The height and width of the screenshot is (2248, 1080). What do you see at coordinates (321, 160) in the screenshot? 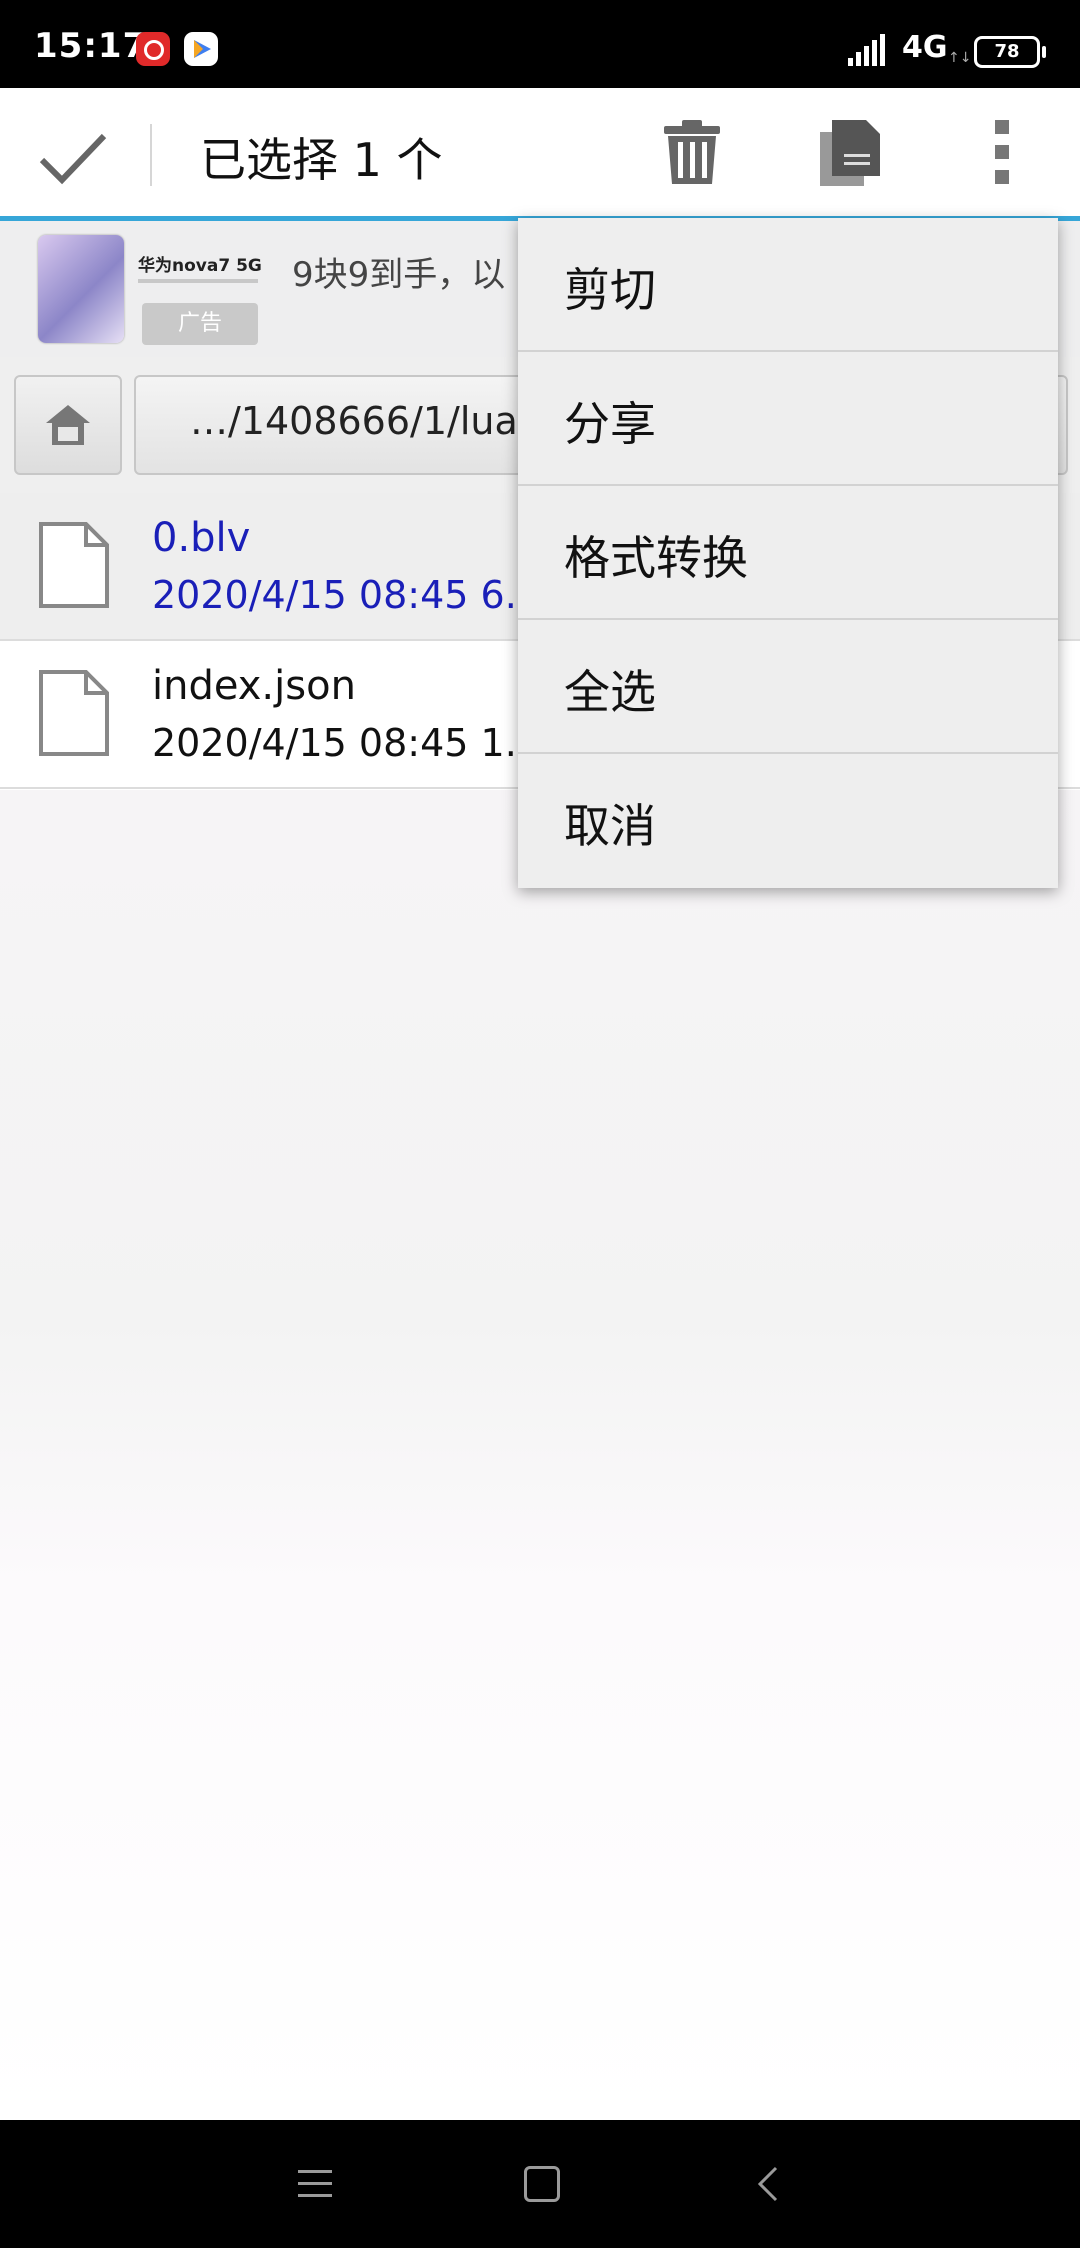
I see `selection-count-title: 已选择 1 个` at bounding box center [321, 160].